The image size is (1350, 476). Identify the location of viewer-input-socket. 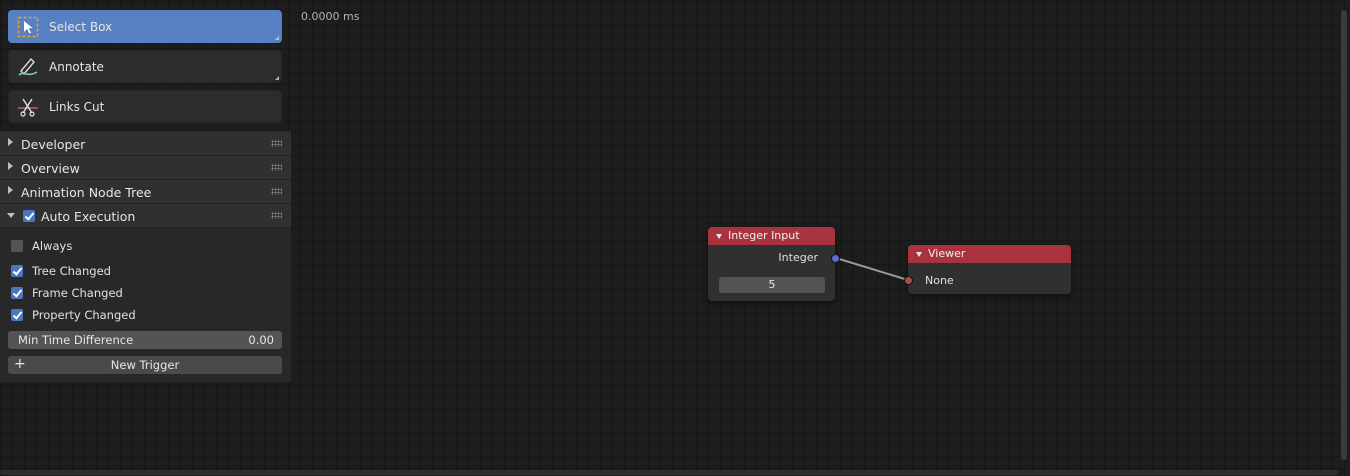
(908, 280).